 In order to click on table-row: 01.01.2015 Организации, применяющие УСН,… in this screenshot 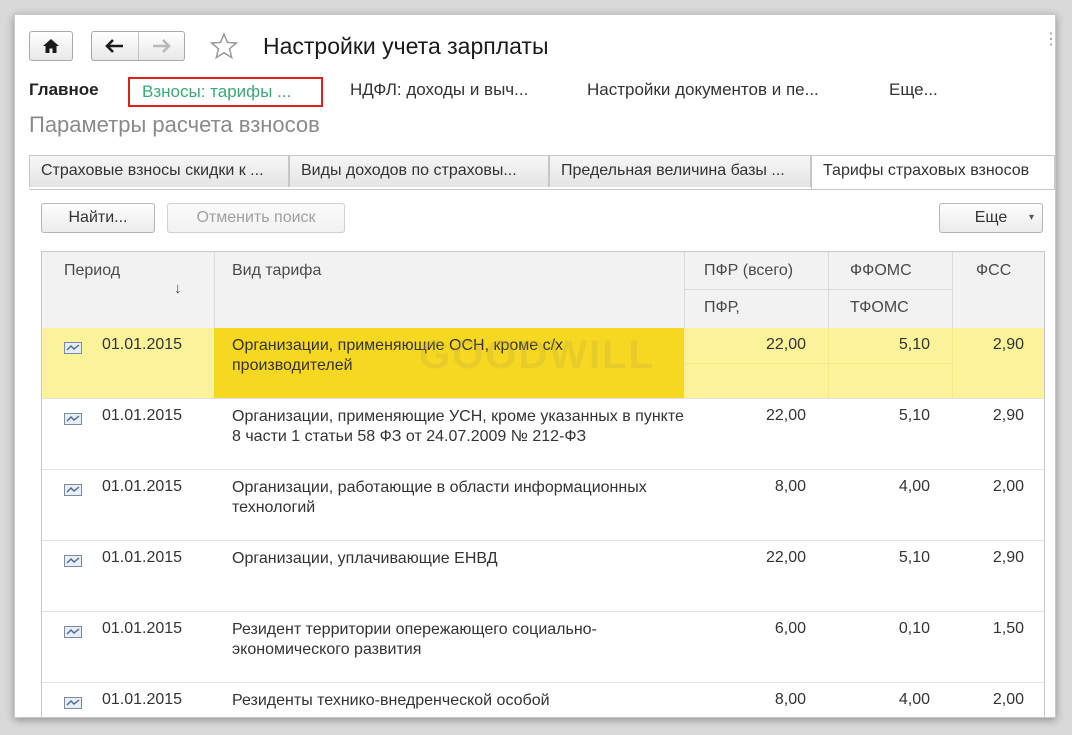, I will do `click(543, 434)`.